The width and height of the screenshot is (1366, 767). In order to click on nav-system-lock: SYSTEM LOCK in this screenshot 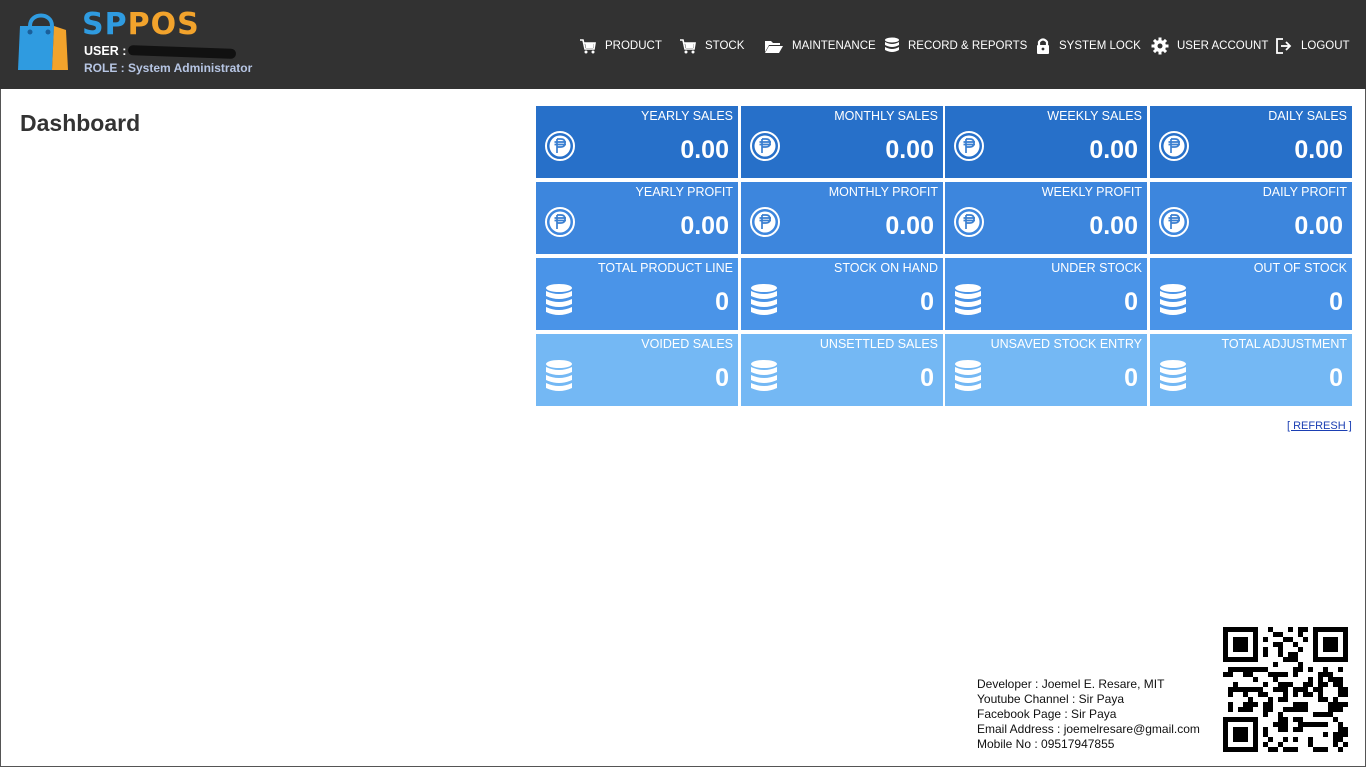, I will do `click(1088, 46)`.